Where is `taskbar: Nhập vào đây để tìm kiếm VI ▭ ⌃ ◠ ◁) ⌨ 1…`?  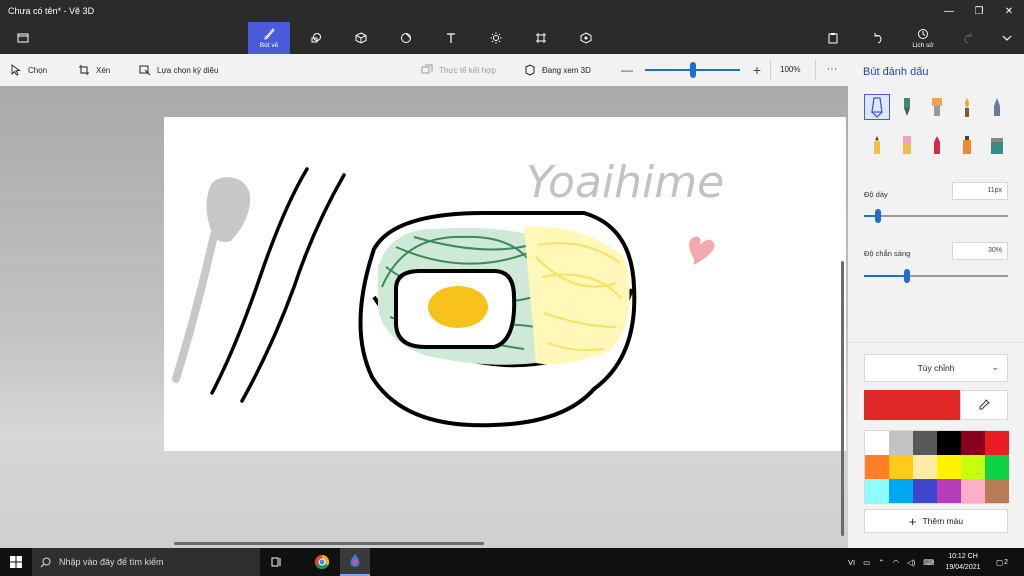
taskbar: Nhập vào đây để tìm kiếm VI ▭ ⌃ ◠ ◁) ⌨ 1… is located at coordinates (512, 562).